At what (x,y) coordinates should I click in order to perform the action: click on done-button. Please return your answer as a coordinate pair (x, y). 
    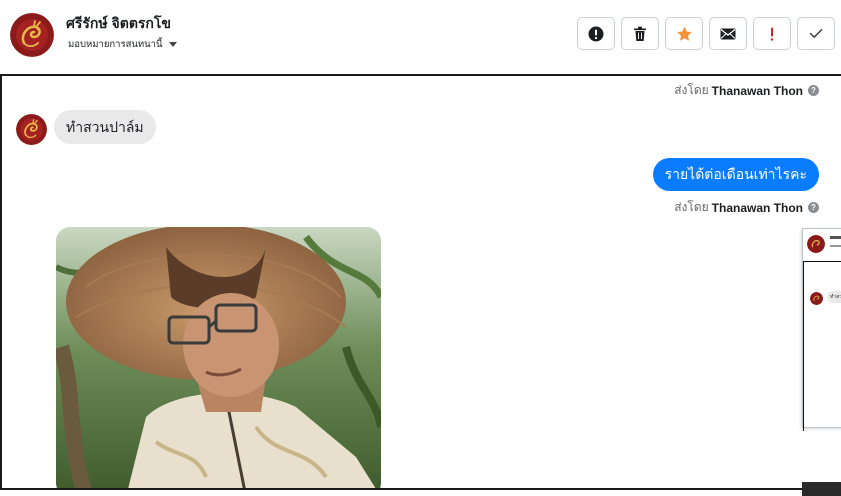
    Looking at the image, I should click on (816, 33).